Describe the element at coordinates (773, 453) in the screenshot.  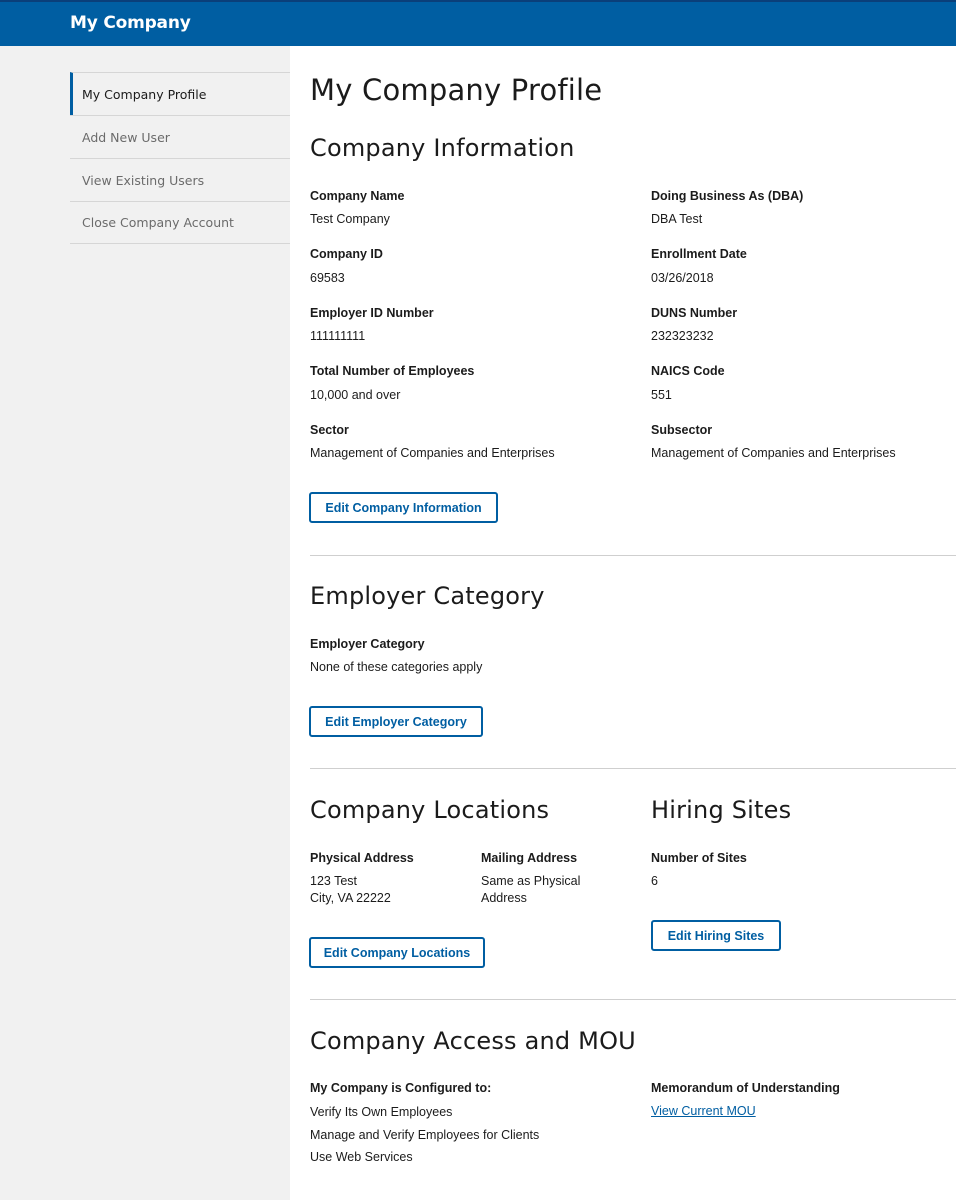
I see `subsector-value: Management of Companies and Enterprises` at that location.